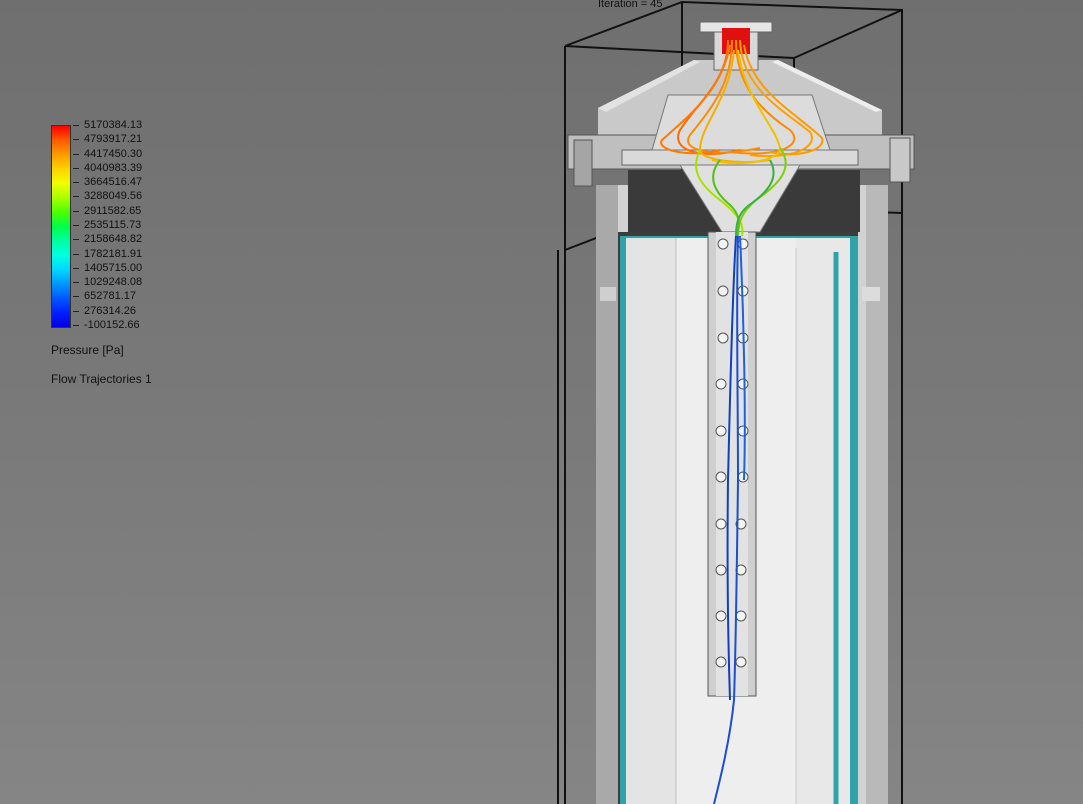 This screenshot has height=804, width=1083. Describe the element at coordinates (112, 325) in the screenshot. I see `legend-tick-label: -100152.66` at that location.